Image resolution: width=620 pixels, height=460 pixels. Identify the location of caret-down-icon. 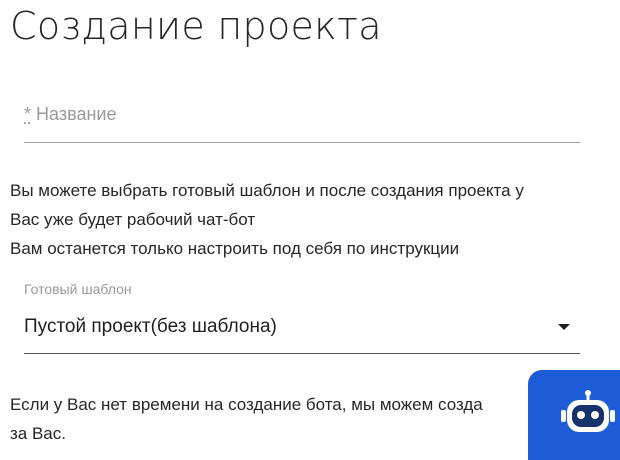
(564, 327).